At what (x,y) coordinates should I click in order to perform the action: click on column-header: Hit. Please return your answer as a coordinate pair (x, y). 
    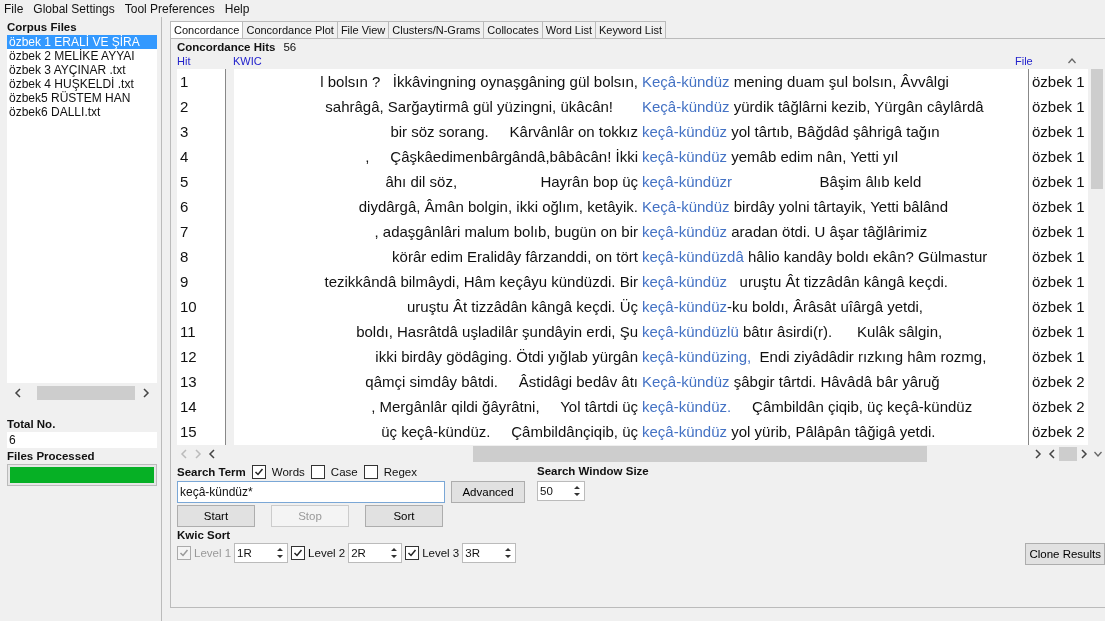
    Looking at the image, I should click on (205, 61).